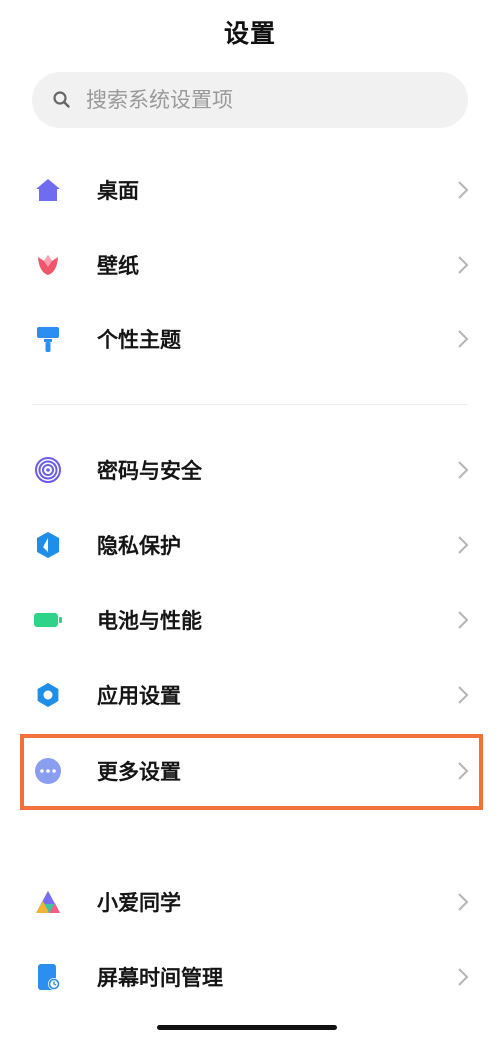 The width and height of the screenshot is (500, 1039). What do you see at coordinates (250, 977) in the screenshot?
I see `settings-item-screen-time: 屏幕时间管理` at bounding box center [250, 977].